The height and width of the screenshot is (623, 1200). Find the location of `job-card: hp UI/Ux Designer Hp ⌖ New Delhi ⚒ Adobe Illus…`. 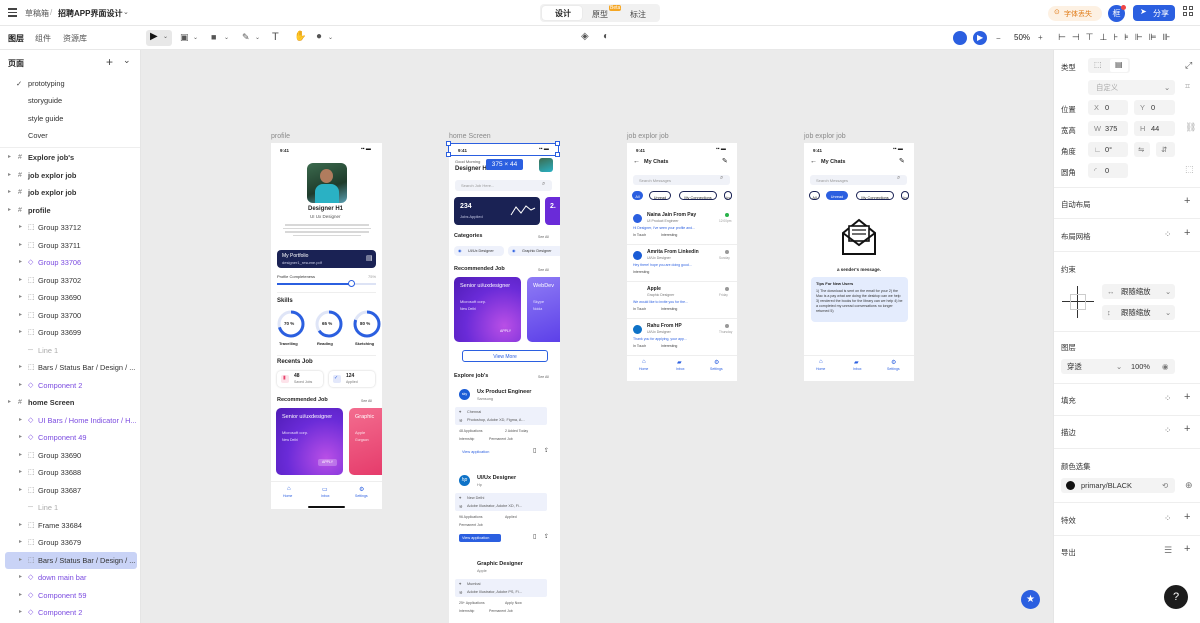

job-card: hp UI/Ux Designer Hp ⌖ New Delhi ⚒ Adobe Illus… is located at coordinates (504, 514).